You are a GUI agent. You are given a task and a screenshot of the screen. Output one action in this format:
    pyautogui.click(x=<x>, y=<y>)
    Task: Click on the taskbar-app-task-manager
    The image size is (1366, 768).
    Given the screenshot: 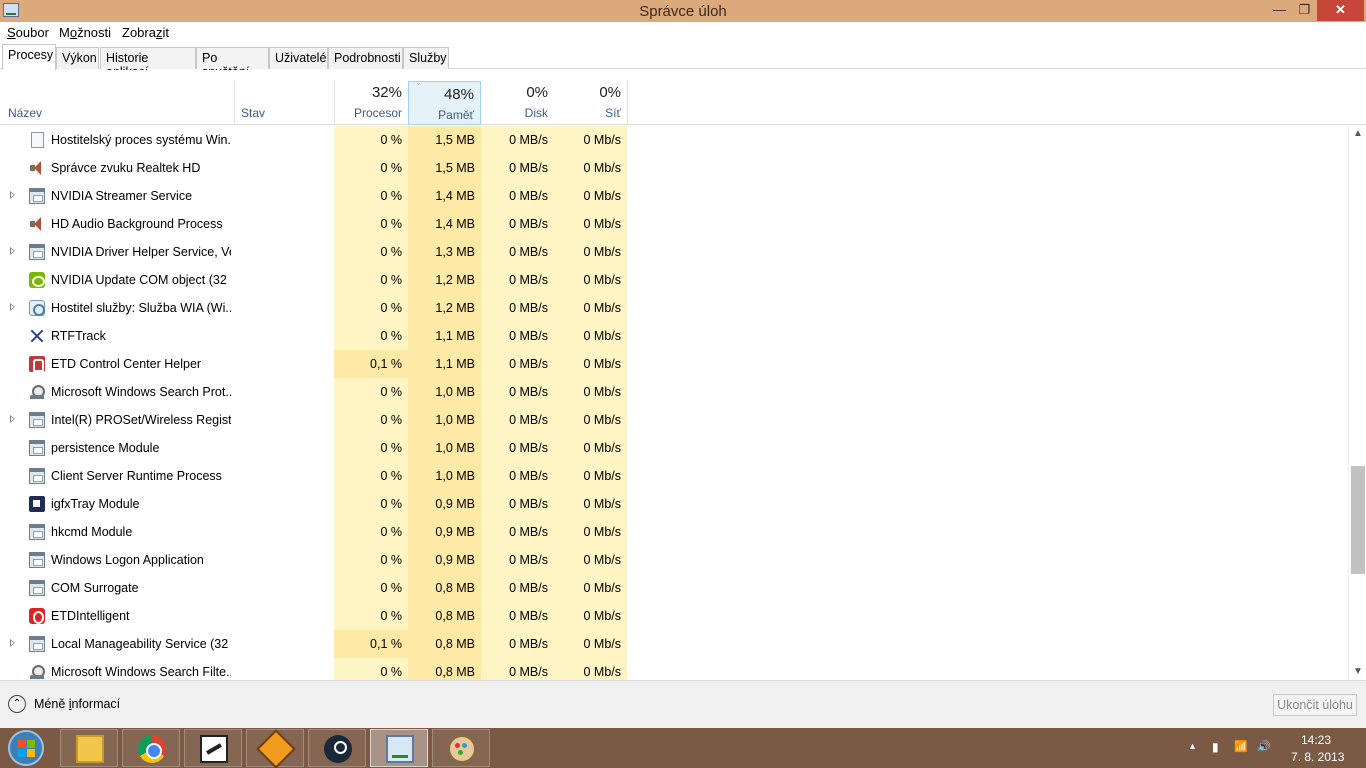 What is the action you would take?
    pyautogui.click(x=399, y=748)
    